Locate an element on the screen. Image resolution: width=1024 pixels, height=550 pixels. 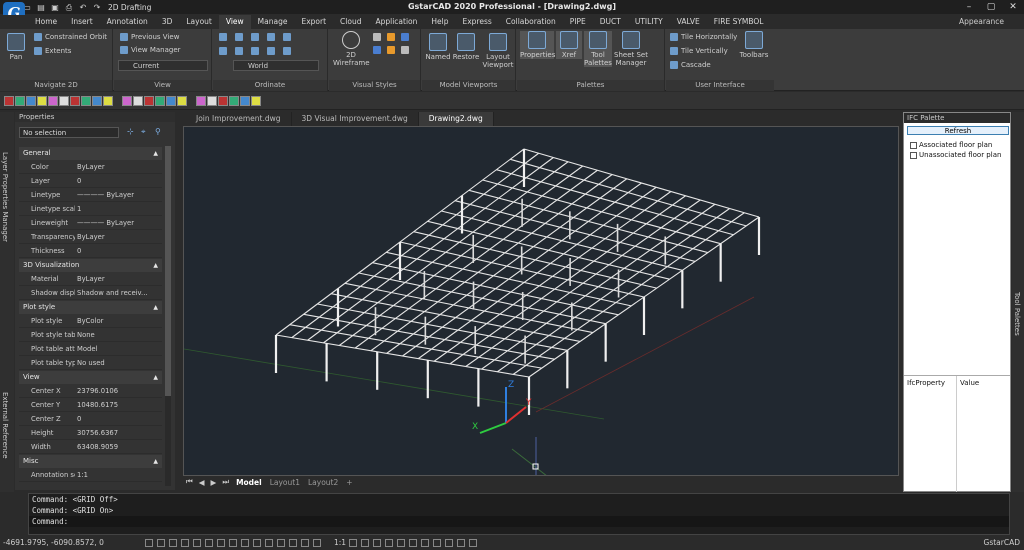
unassociated-floor-plan-item: Unassociated floor plan is located at coordinates (955, 155).